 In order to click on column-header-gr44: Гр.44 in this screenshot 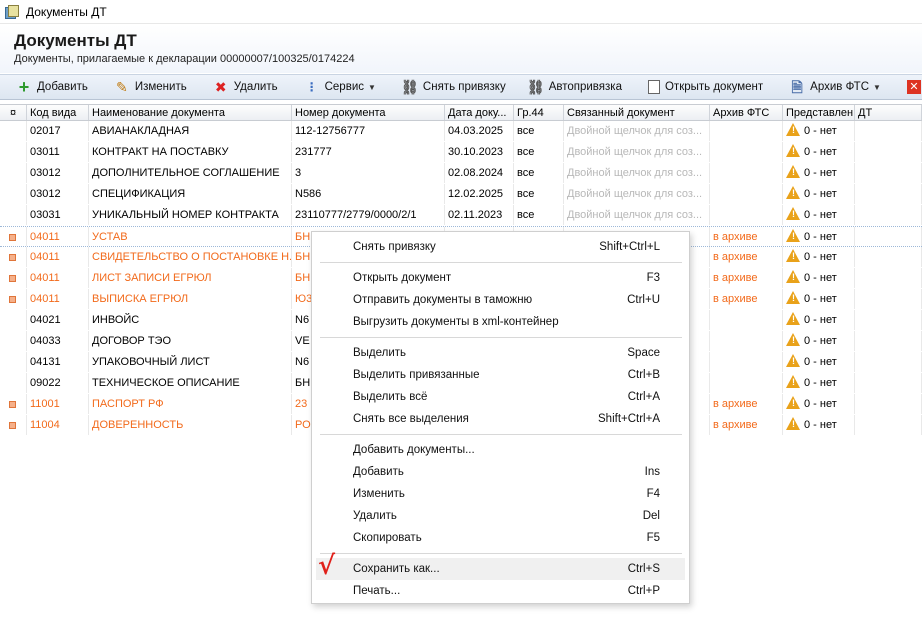, I will do `click(539, 112)`.